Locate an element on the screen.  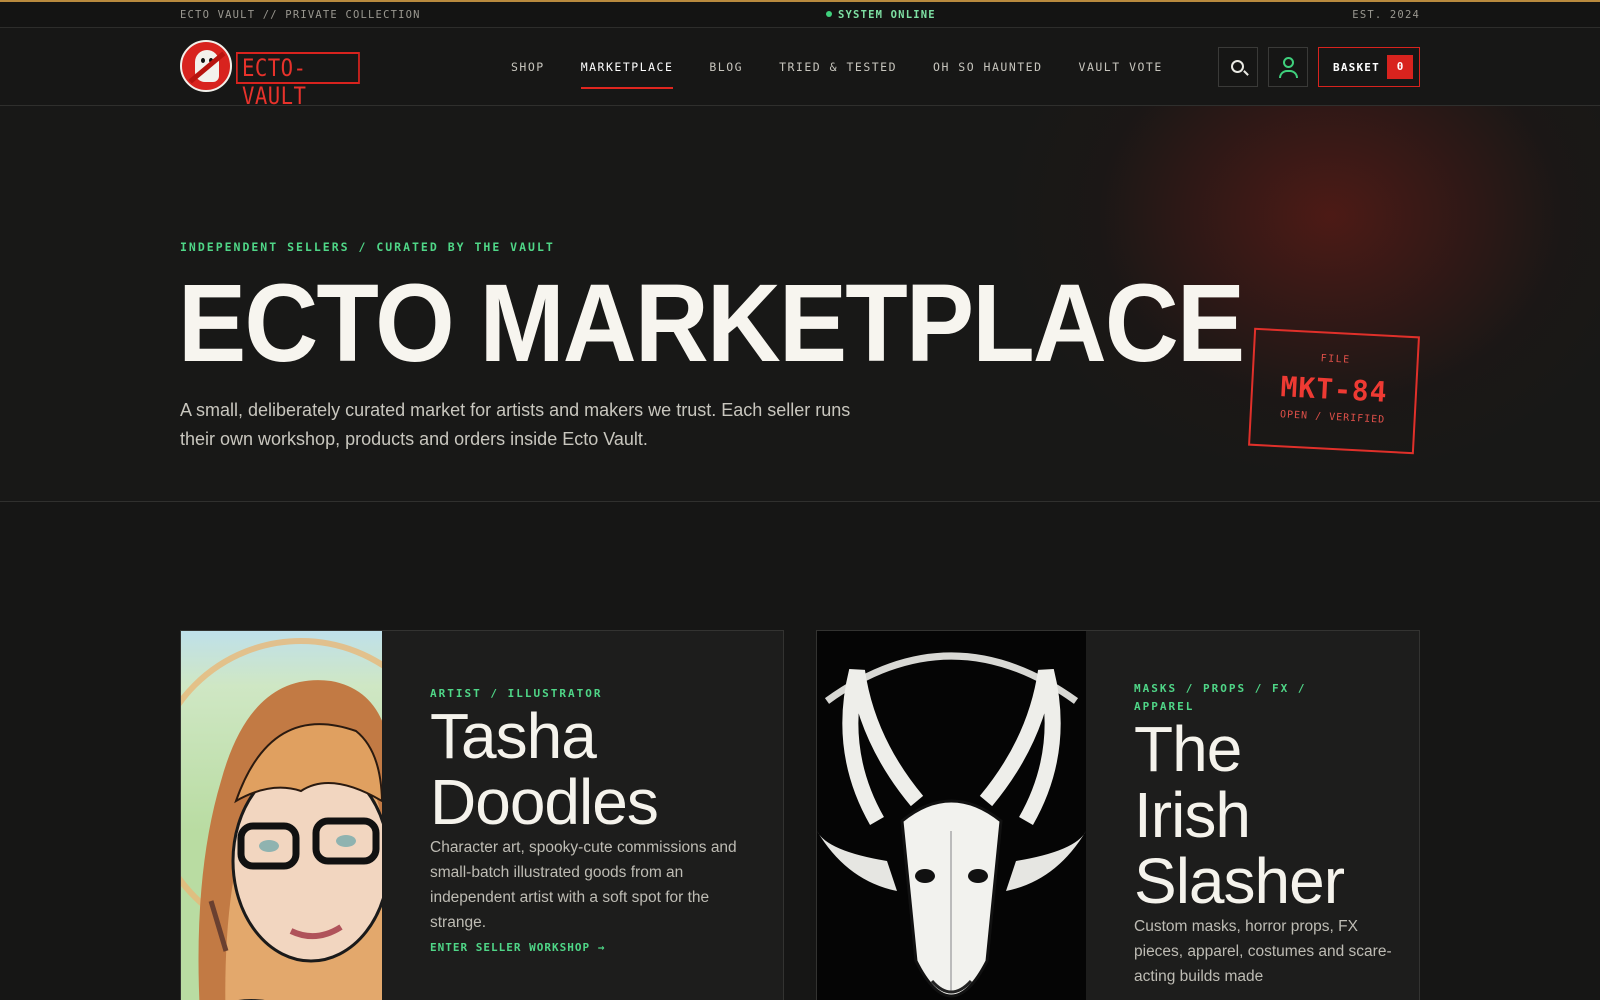
stamp-status: OPEN / VERIFIED is located at coordinates (1332, 417).